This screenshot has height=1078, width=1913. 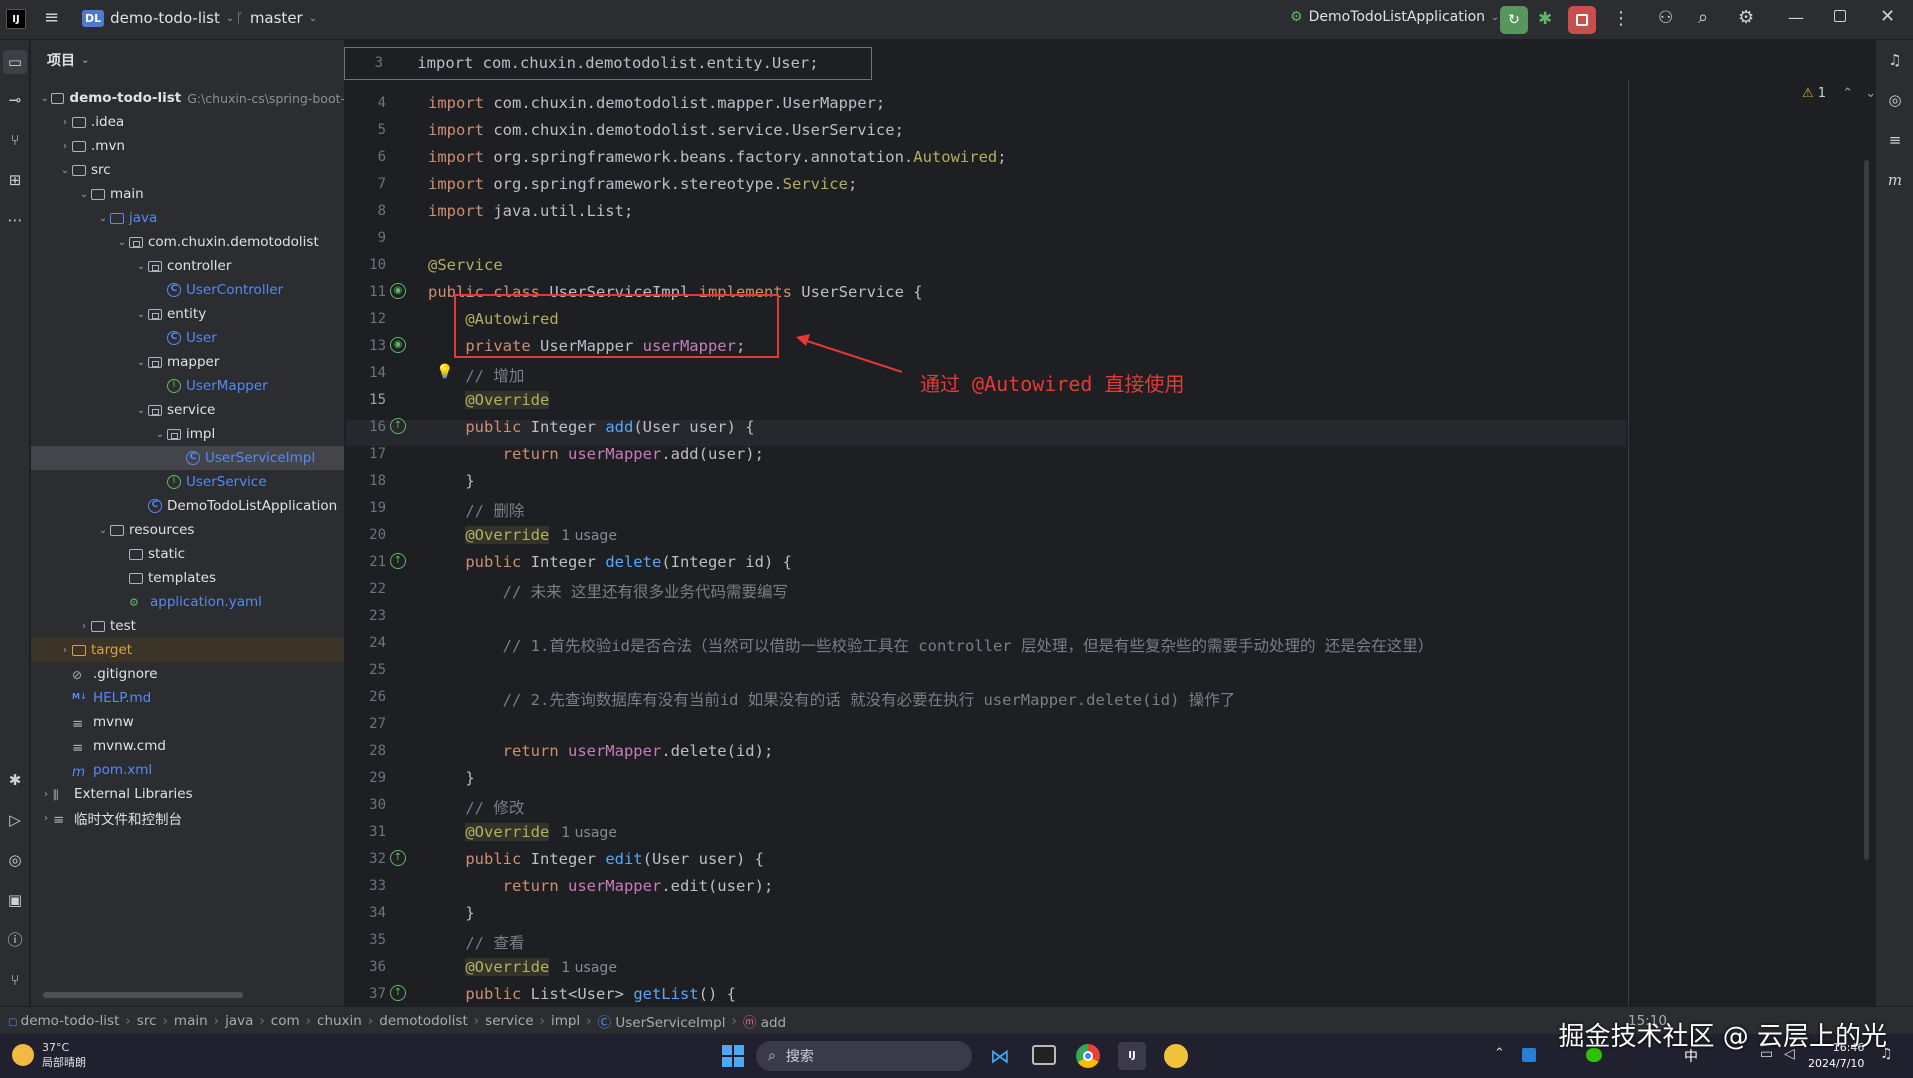 I want to click on git-icon: ⑂, so click(x=15, y=980).